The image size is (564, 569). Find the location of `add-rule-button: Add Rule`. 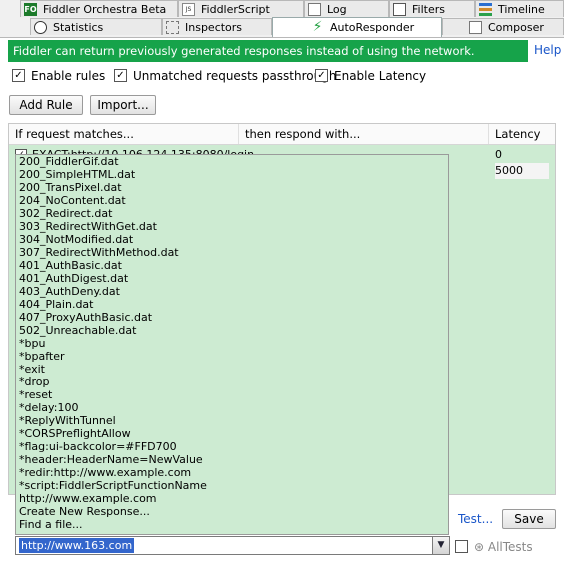

add-rule-button: Add Rule is located at coordinates (46, 105).